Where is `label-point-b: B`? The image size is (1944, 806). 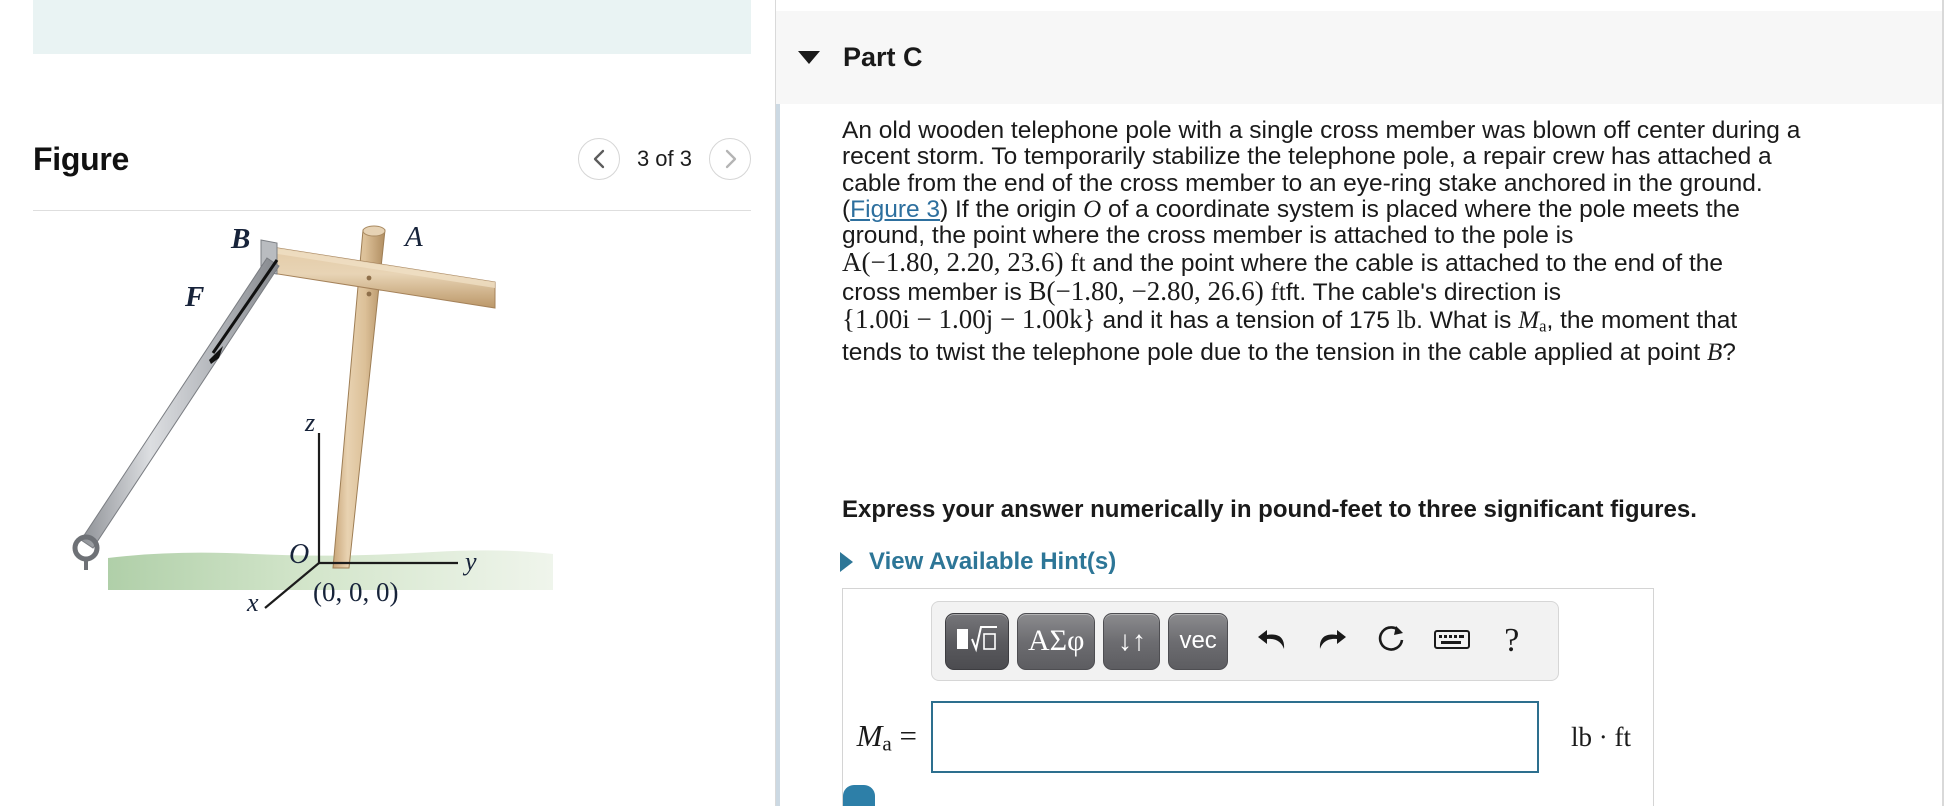
label-point-b: B is located at coordinates (240, 239).